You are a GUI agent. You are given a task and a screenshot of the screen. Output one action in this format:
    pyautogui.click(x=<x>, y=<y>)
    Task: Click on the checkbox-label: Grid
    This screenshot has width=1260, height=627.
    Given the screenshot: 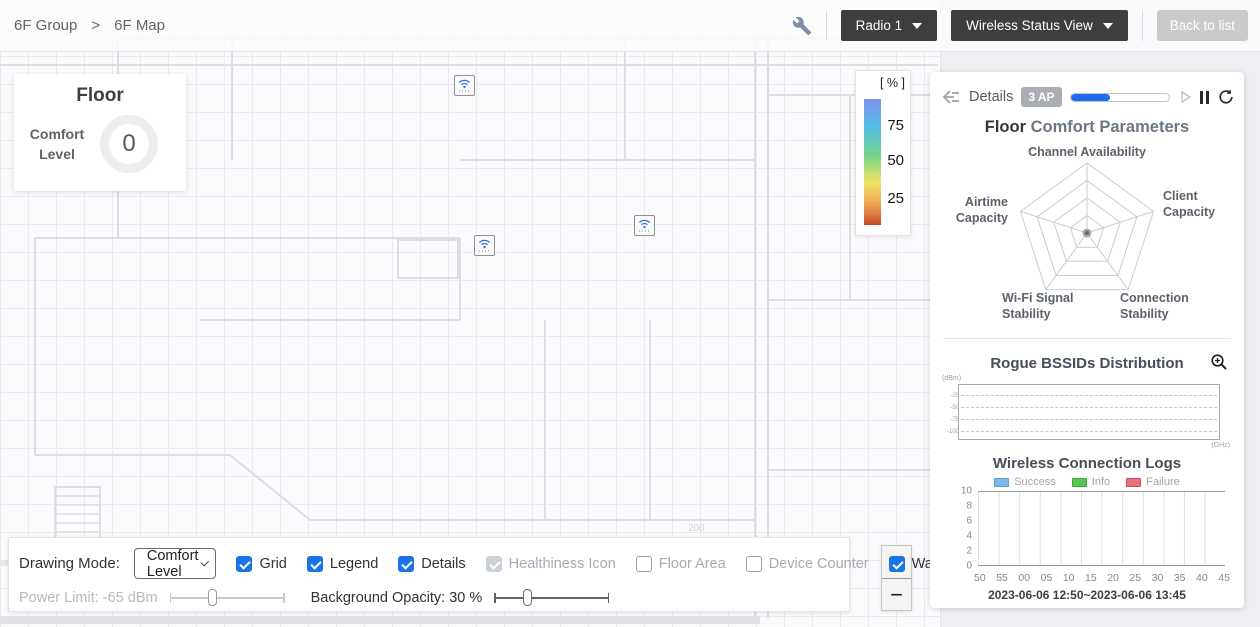 What is the action you would take?
    pyautogui.click(x=273, y=563)
    